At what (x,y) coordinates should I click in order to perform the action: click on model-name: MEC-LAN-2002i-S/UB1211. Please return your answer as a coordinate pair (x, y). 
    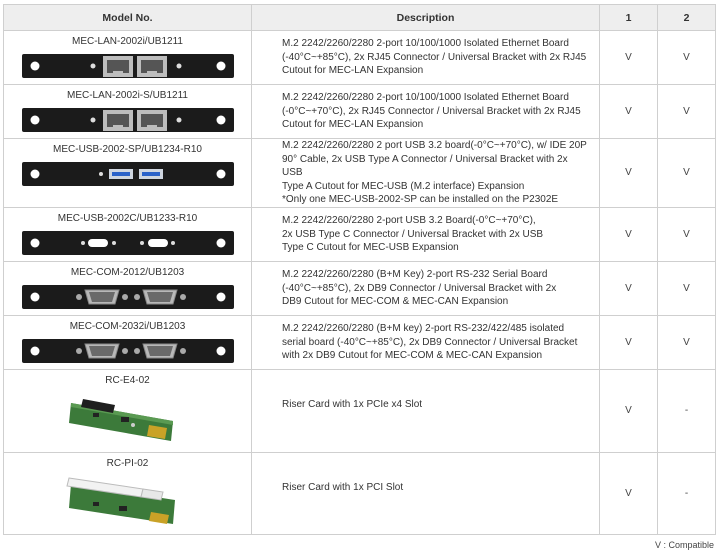
    Looking at the image, I should click on (127, 95).